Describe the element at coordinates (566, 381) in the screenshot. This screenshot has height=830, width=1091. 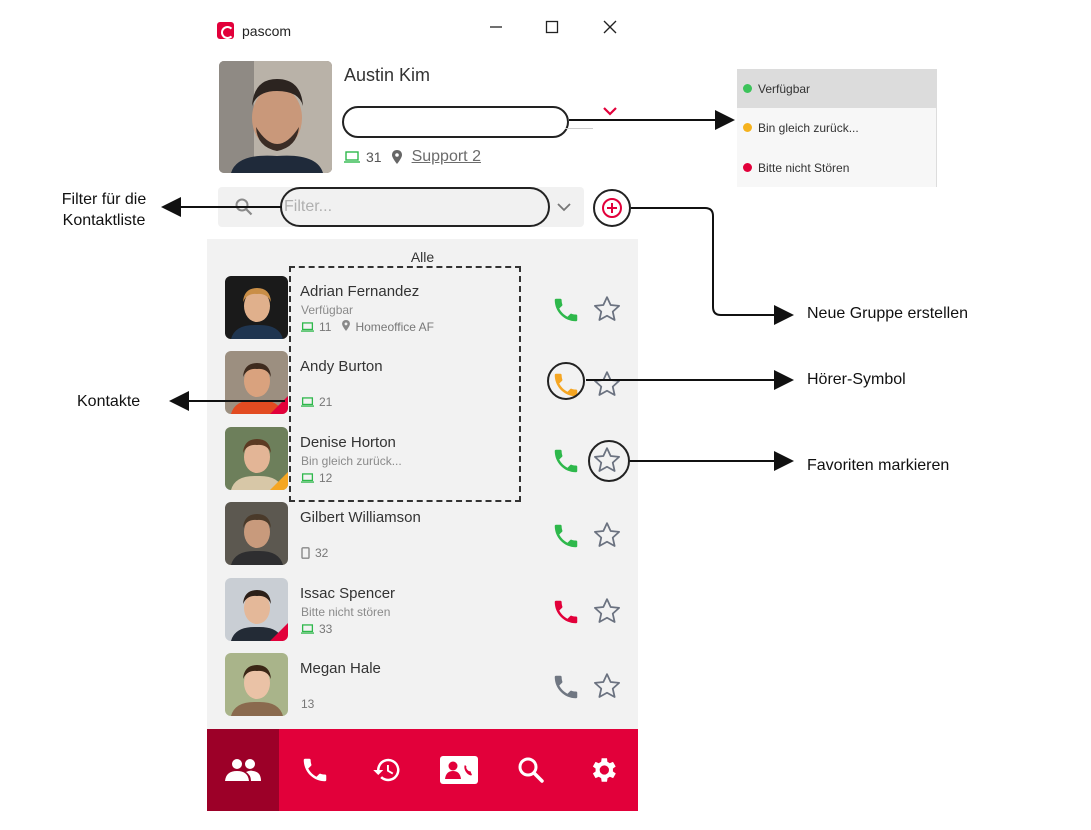
I see `handset-highlight-circle` at that location.